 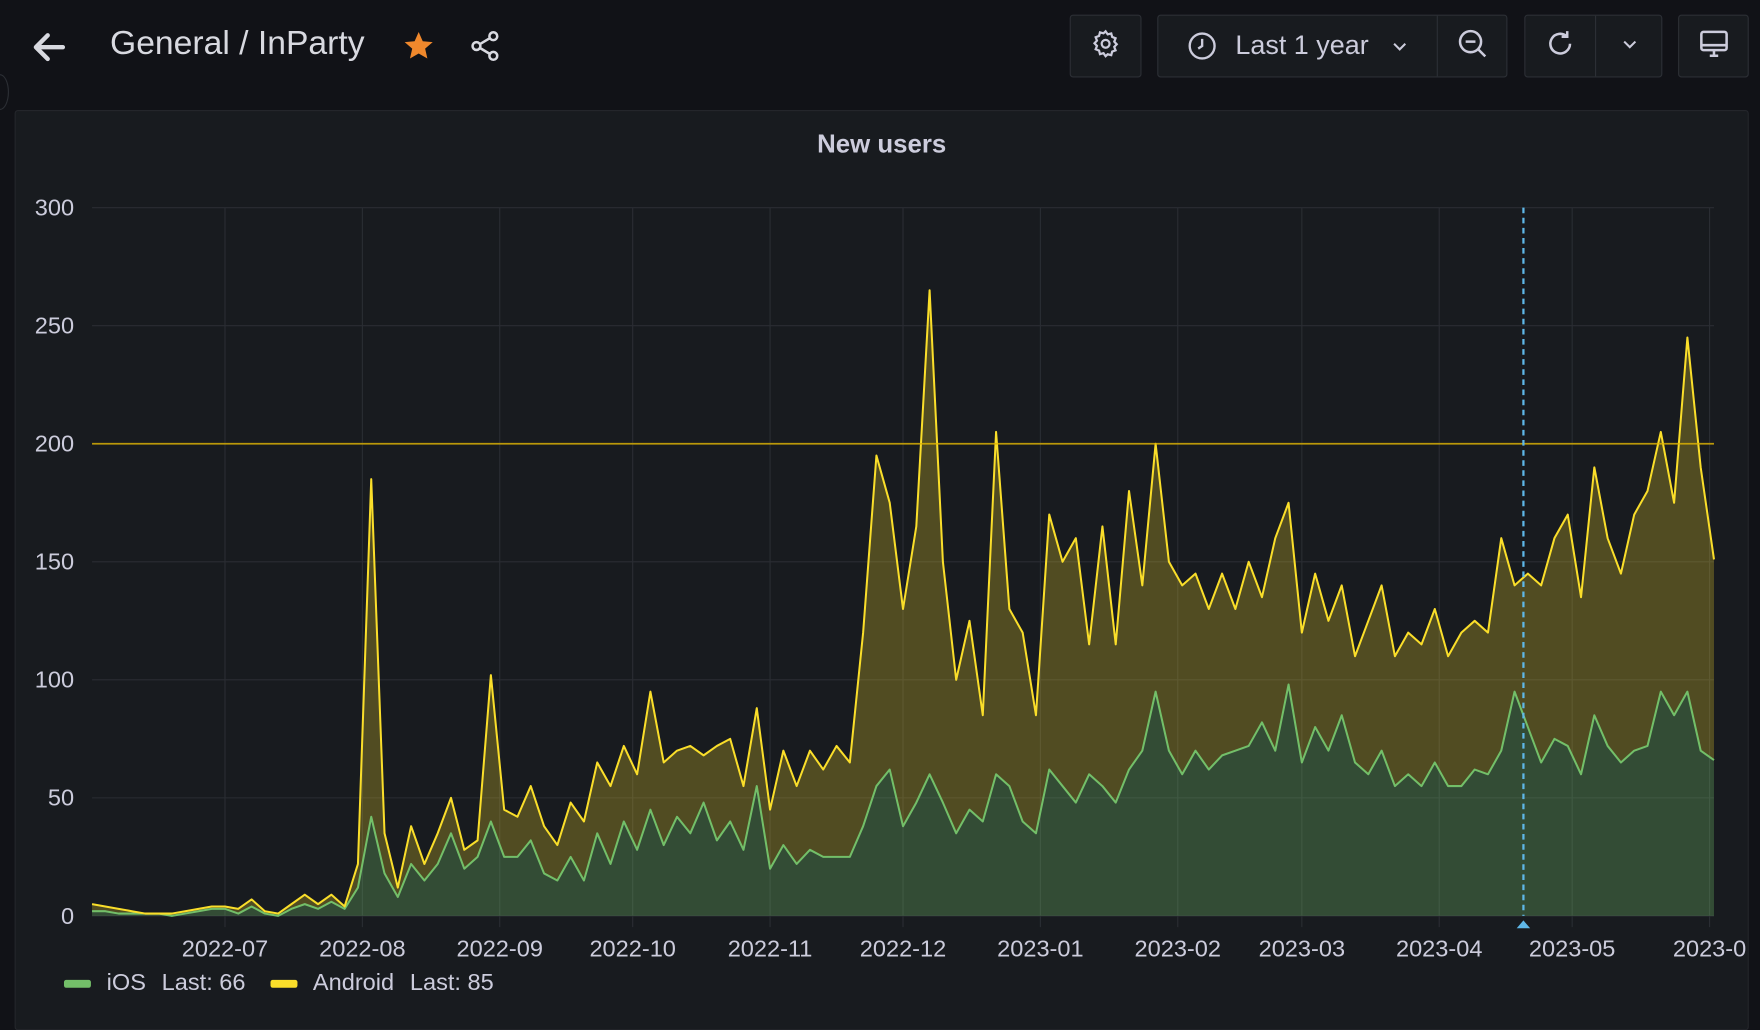 What do you see at coordinates (77, 983) in the screenshot?
I see `legend-swatch-ios` at bounding box center [77, 983].